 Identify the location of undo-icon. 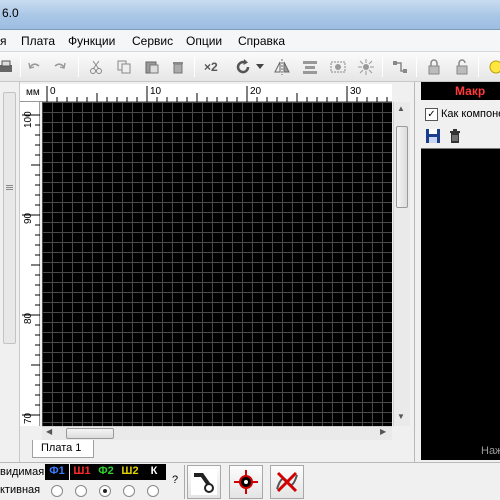
(34, 67).